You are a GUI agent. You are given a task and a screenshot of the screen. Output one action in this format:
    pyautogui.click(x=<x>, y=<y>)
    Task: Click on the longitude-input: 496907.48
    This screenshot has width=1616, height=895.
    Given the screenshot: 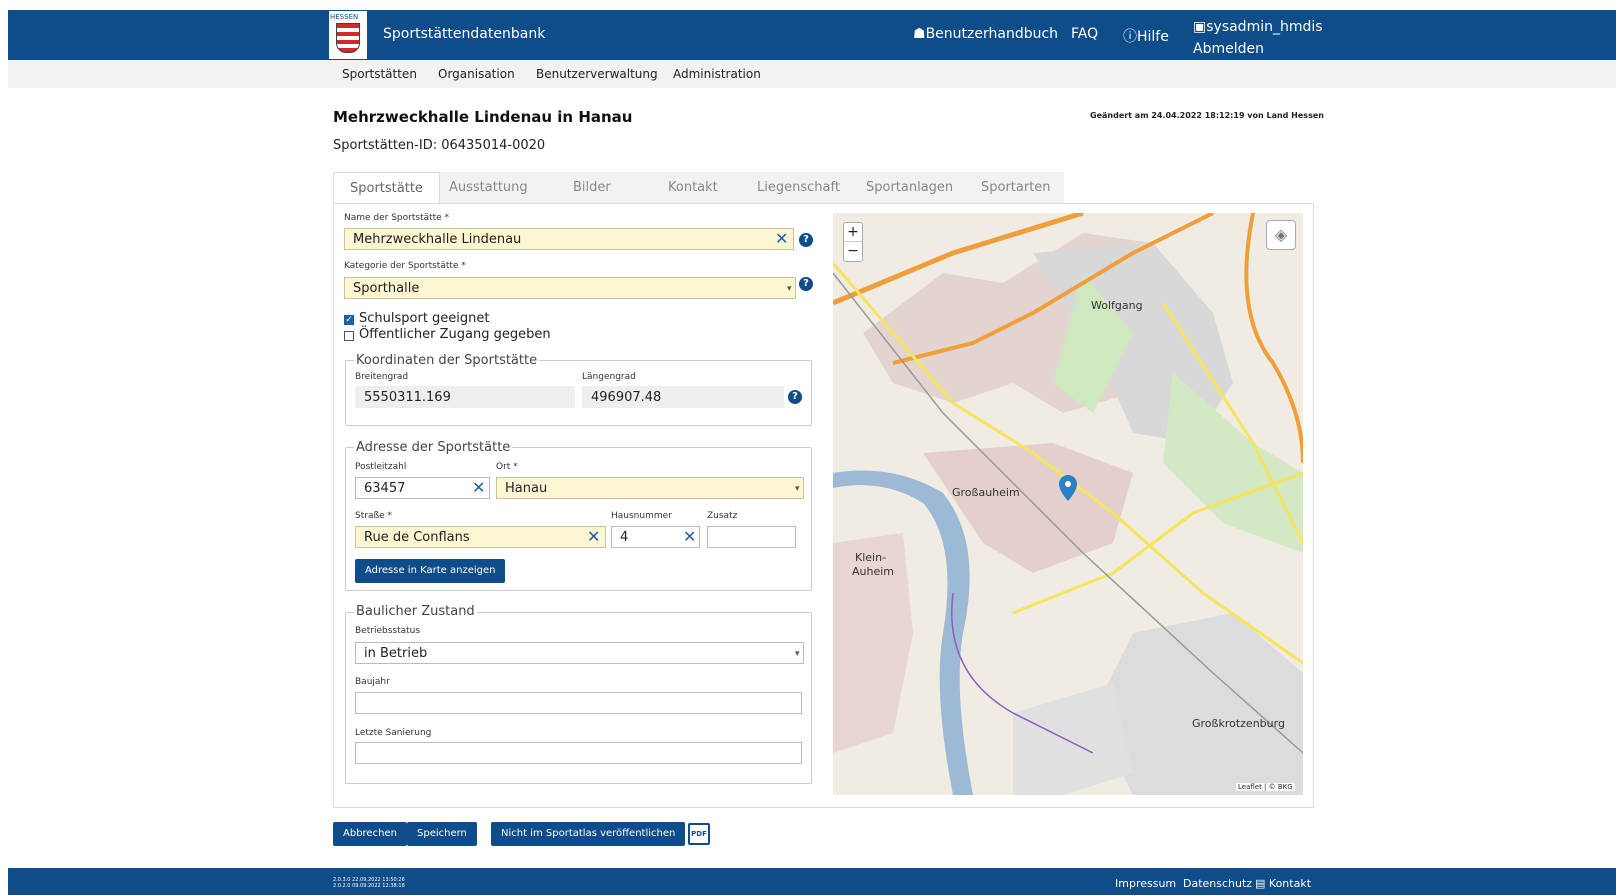 What is the action you would take?
    pyautogui.click(x=683, y=397)
    